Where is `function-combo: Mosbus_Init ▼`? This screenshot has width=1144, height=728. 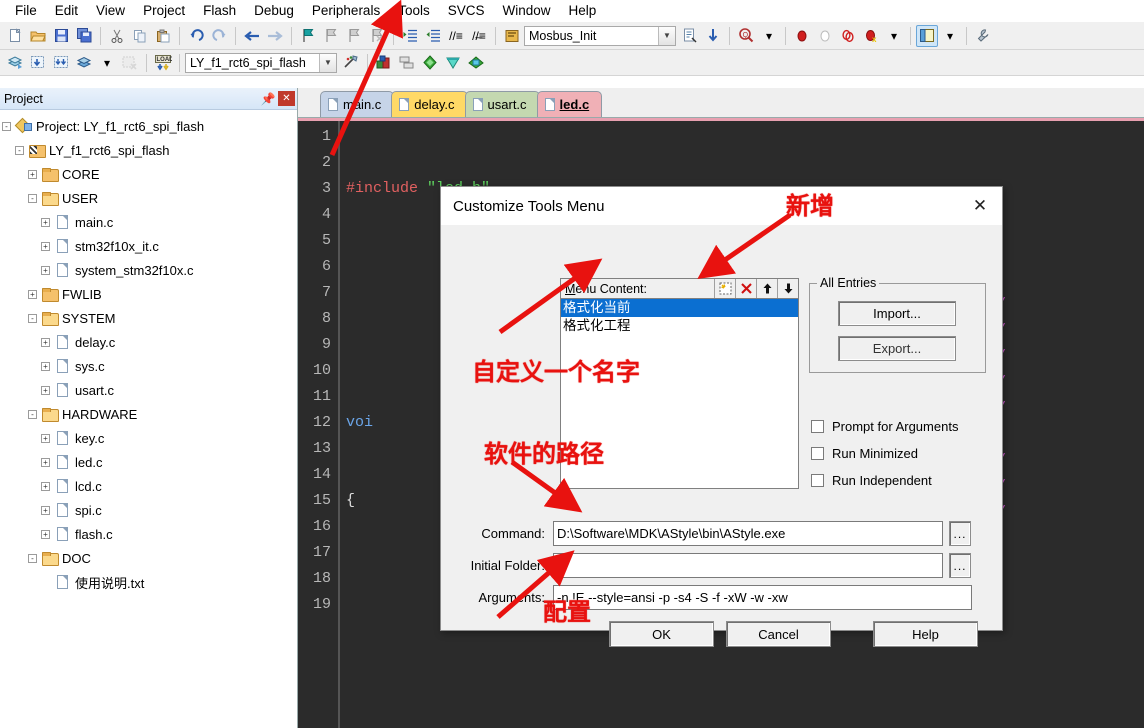 function-combo: Mosbus_Init ▼ is located at coordinates (600, 35).